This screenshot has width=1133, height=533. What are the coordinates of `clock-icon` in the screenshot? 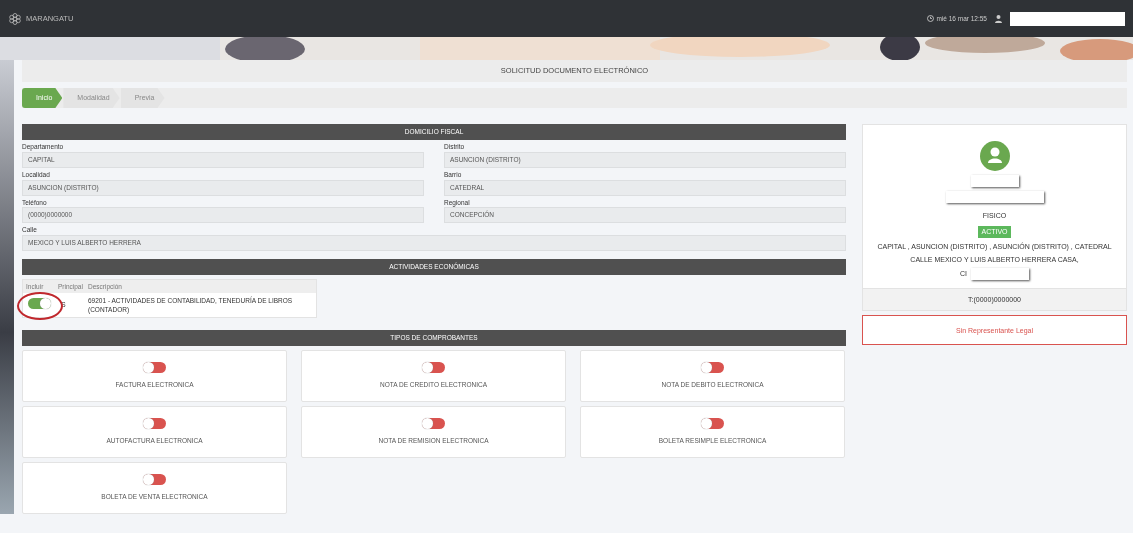 It's located at (931, 18).